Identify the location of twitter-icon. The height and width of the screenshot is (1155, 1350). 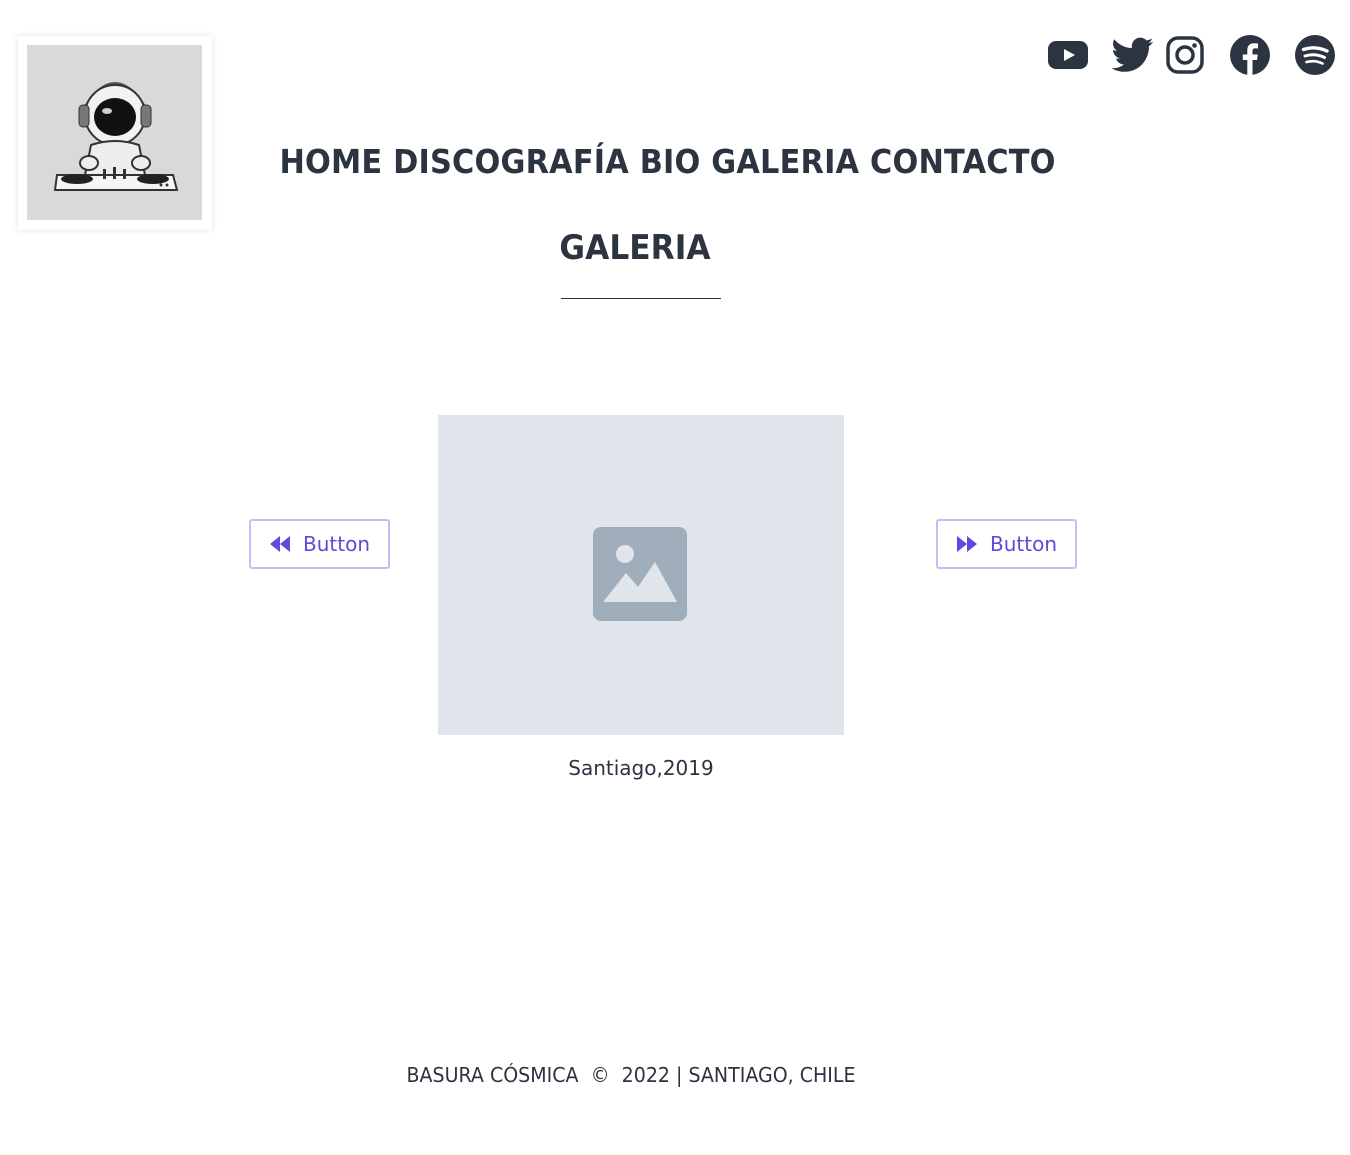
(1133, 54).